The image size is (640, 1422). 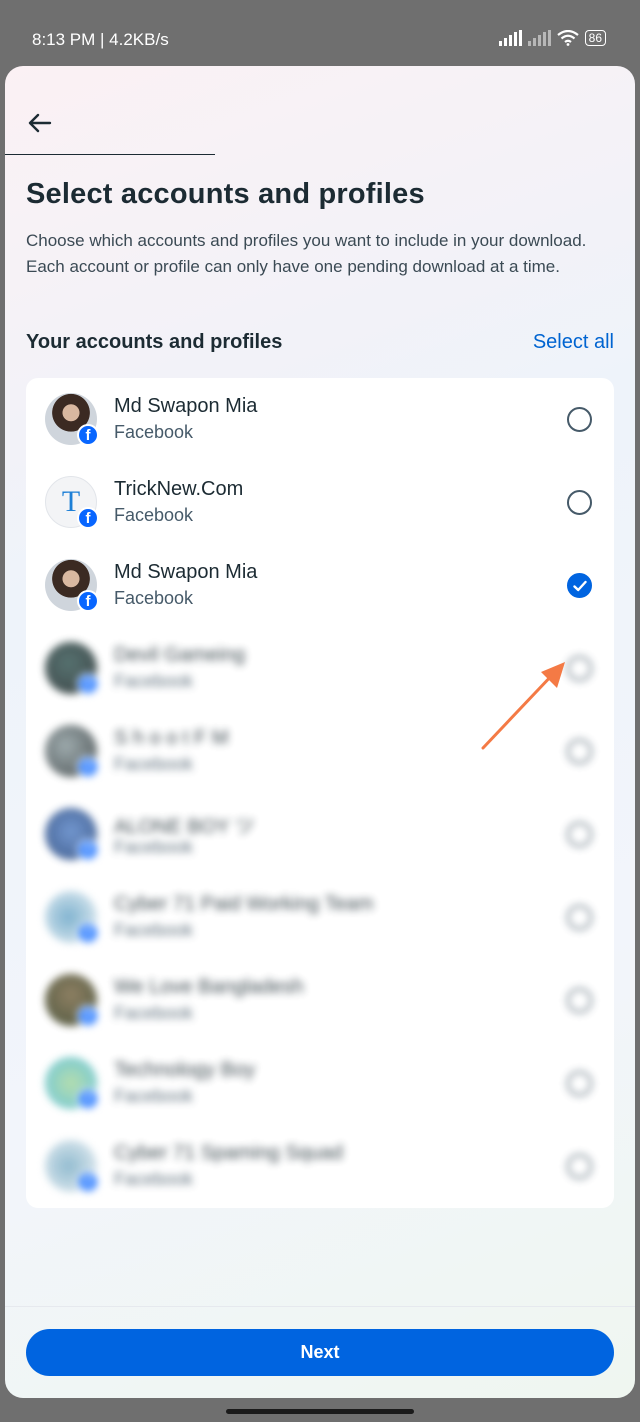 What do you see at coordinates (320, 1166) in the screenshot?
I see `account-row: f Cyber 71 Spaming Squad Facebook` at bounding box center [320, 1166].